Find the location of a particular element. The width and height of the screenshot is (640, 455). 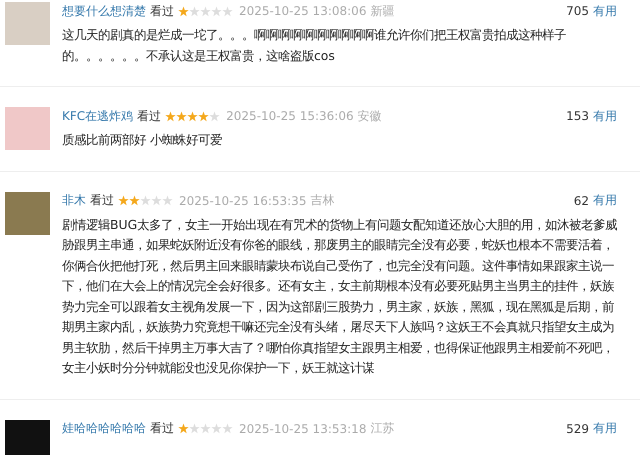

vote-count: 705 is located at coordinates (577, 11).